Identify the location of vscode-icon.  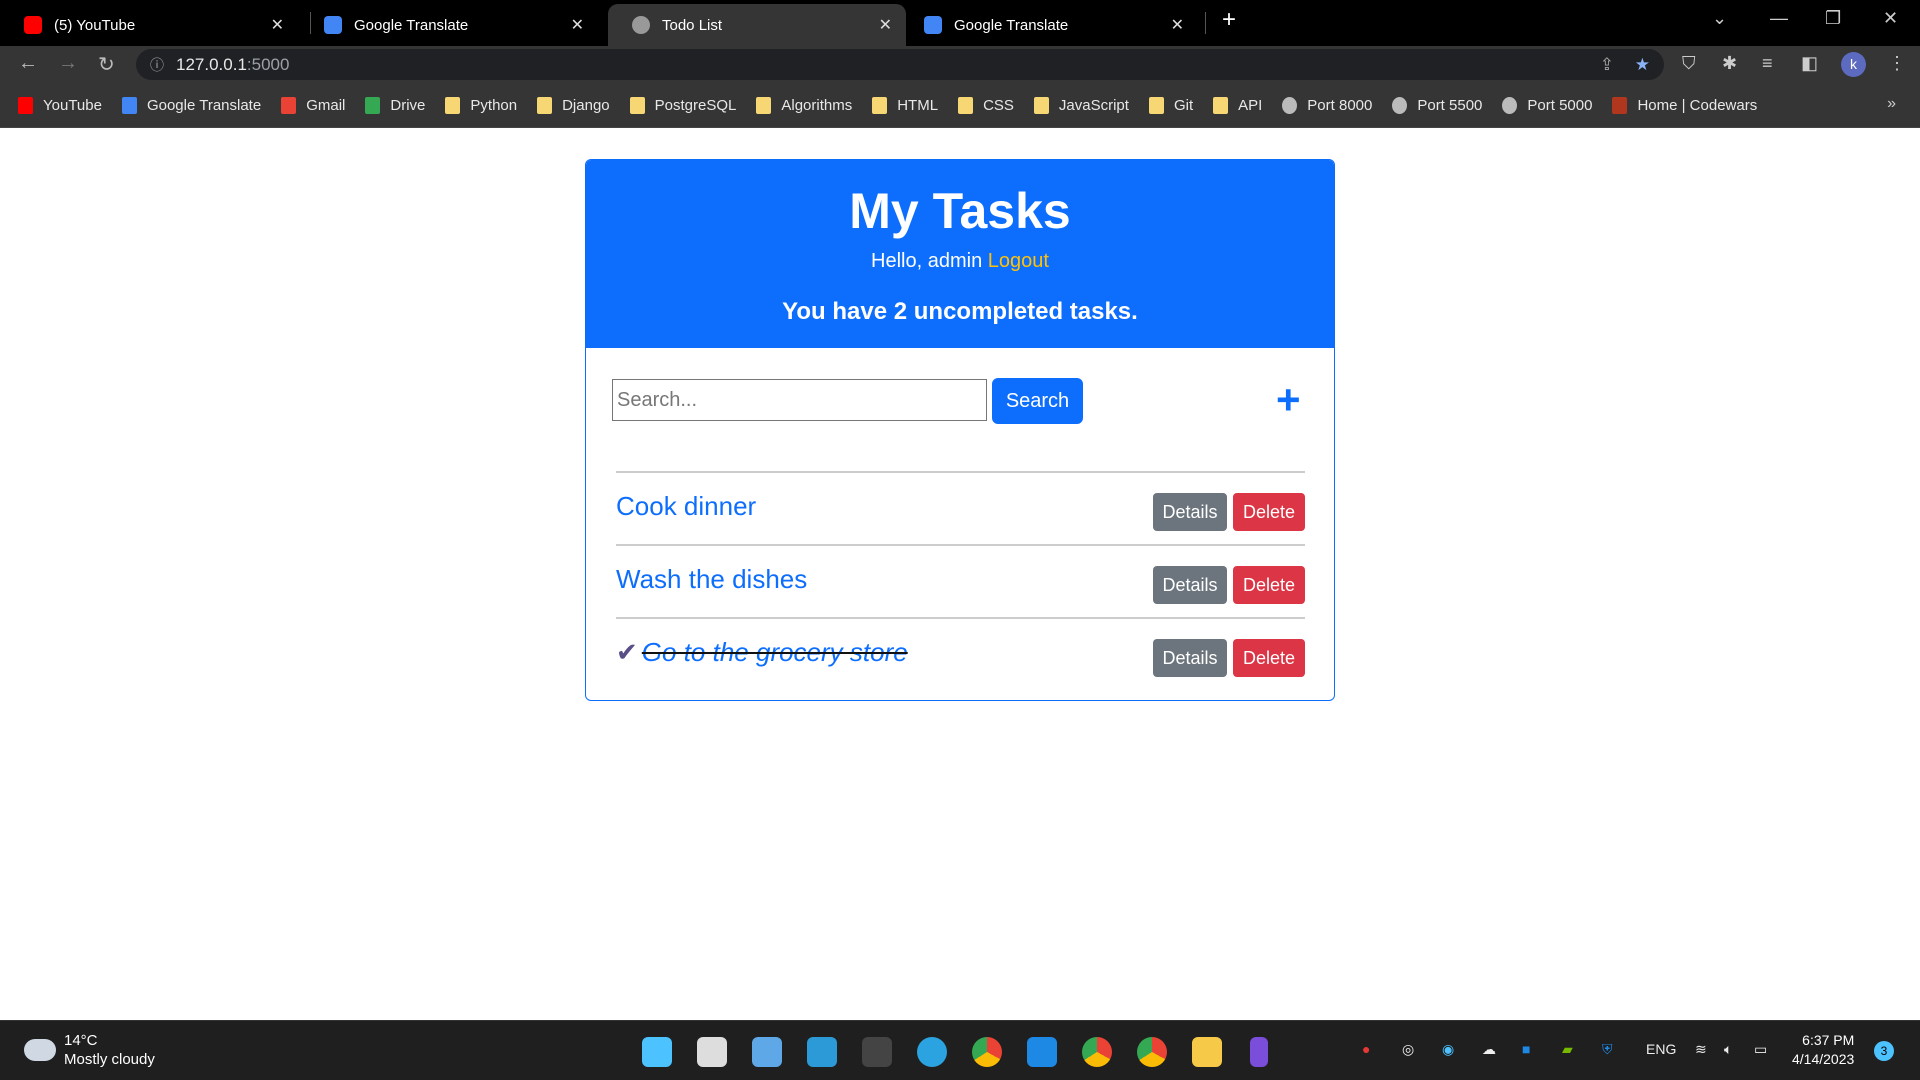
(1042, 1052).